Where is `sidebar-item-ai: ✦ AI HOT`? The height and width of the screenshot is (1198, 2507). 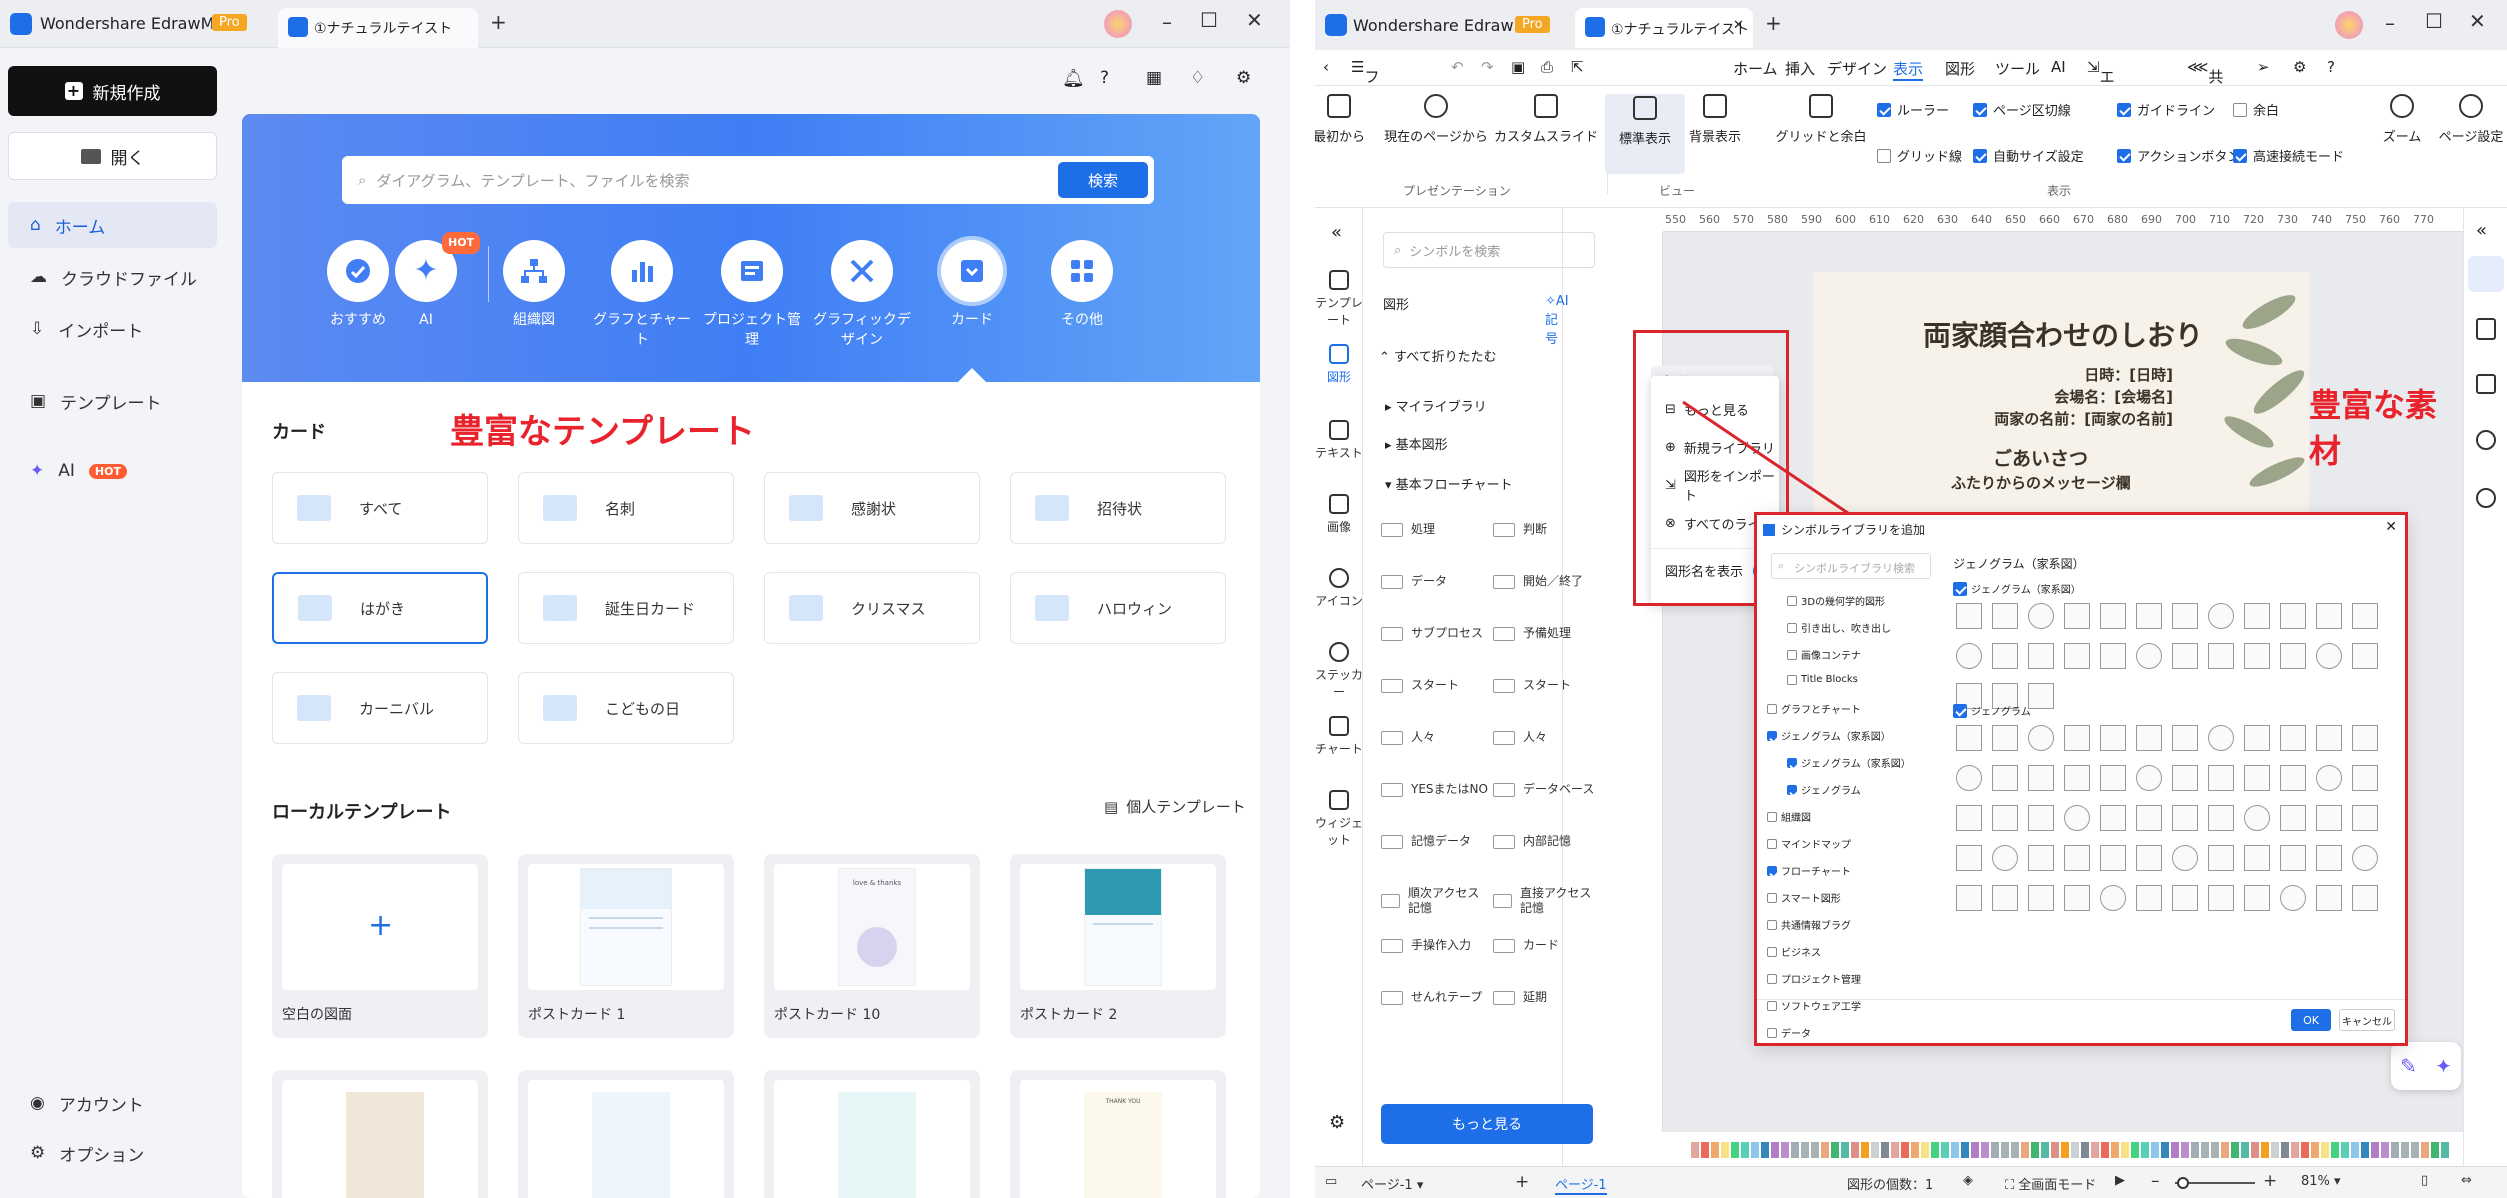
sidebar-item-ai: ✦ AI HOT is located at coordinates (112, 471).